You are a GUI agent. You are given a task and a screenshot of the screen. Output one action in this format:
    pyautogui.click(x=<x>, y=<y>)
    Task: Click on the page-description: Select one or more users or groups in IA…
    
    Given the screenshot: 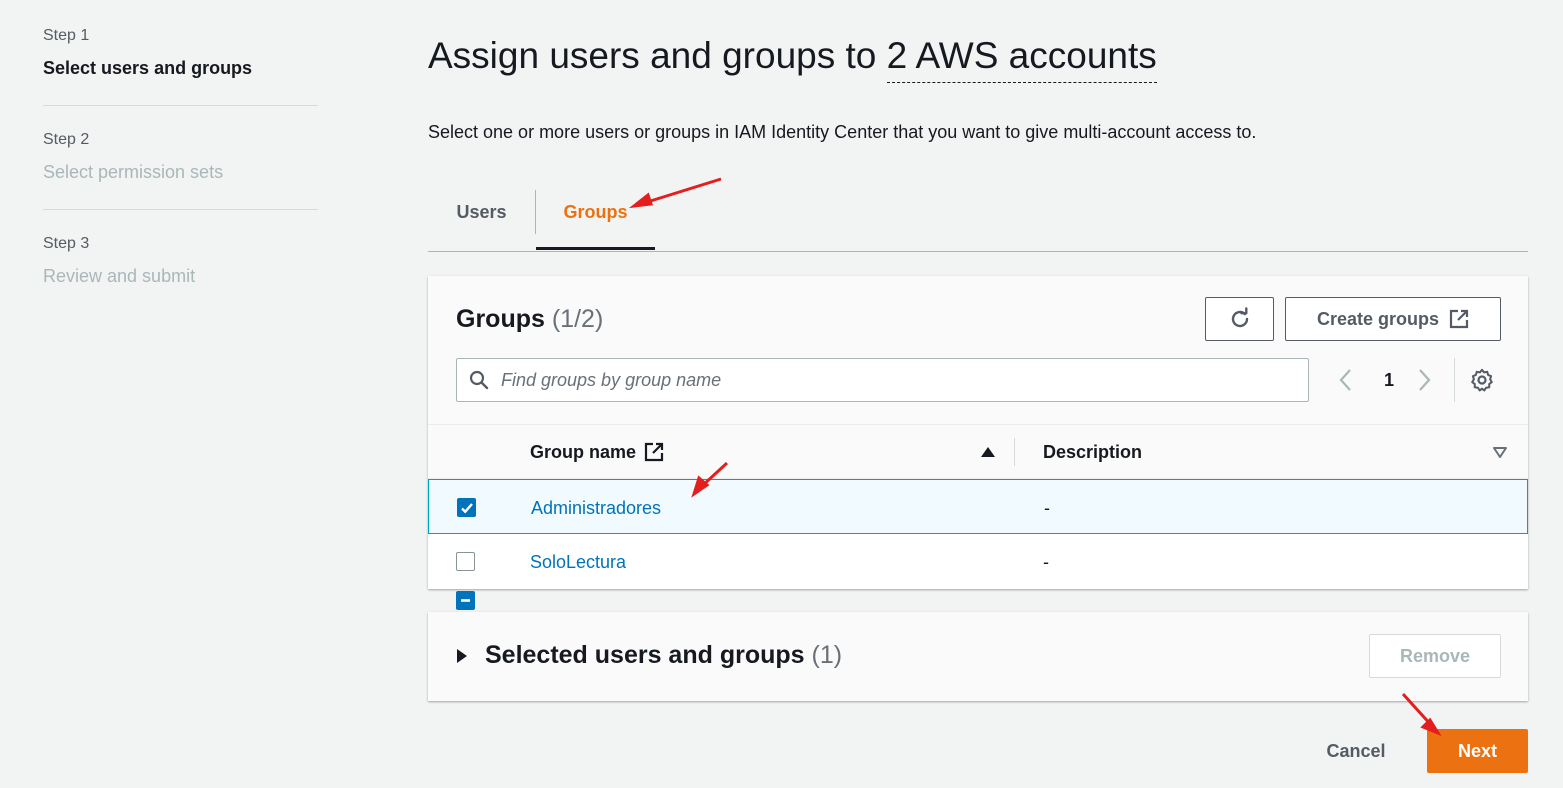 What is the action you would take?
    pyautogui.click(x=842, y=132)
    